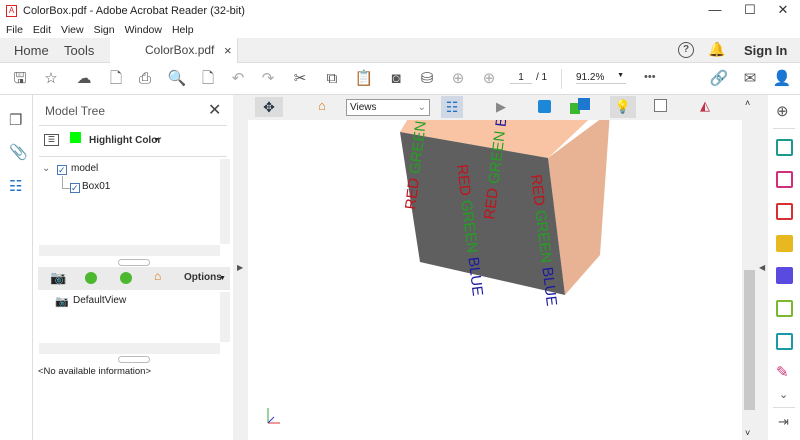 This screenshot has width=800, height=440. I want to click on expand-arrow-icon: ◀, so click(762, 267).